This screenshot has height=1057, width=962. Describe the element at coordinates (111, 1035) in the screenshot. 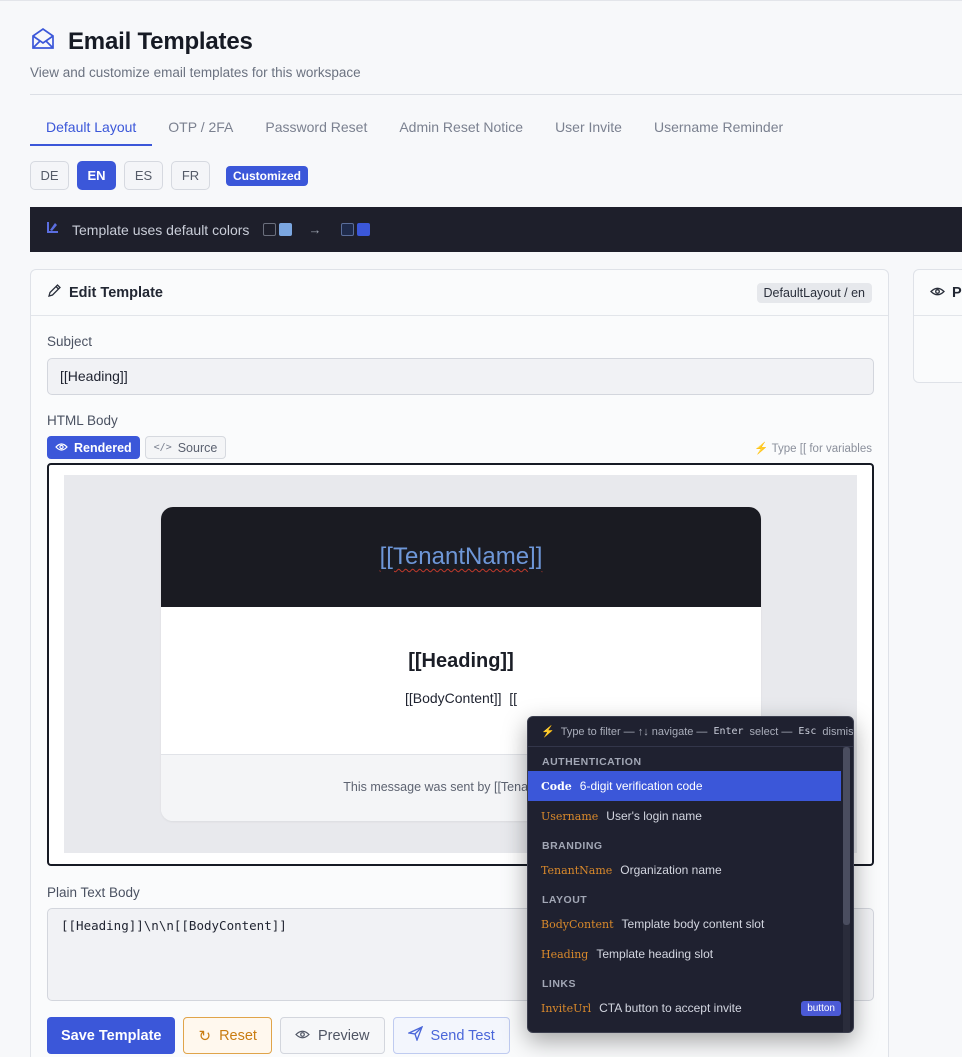

I see `save-template-button: Save Template` at that location.